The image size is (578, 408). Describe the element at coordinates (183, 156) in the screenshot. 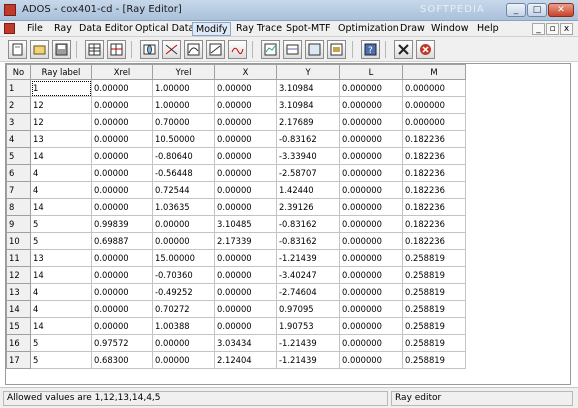

I see `yrel-cell: -0.80640` at that location.